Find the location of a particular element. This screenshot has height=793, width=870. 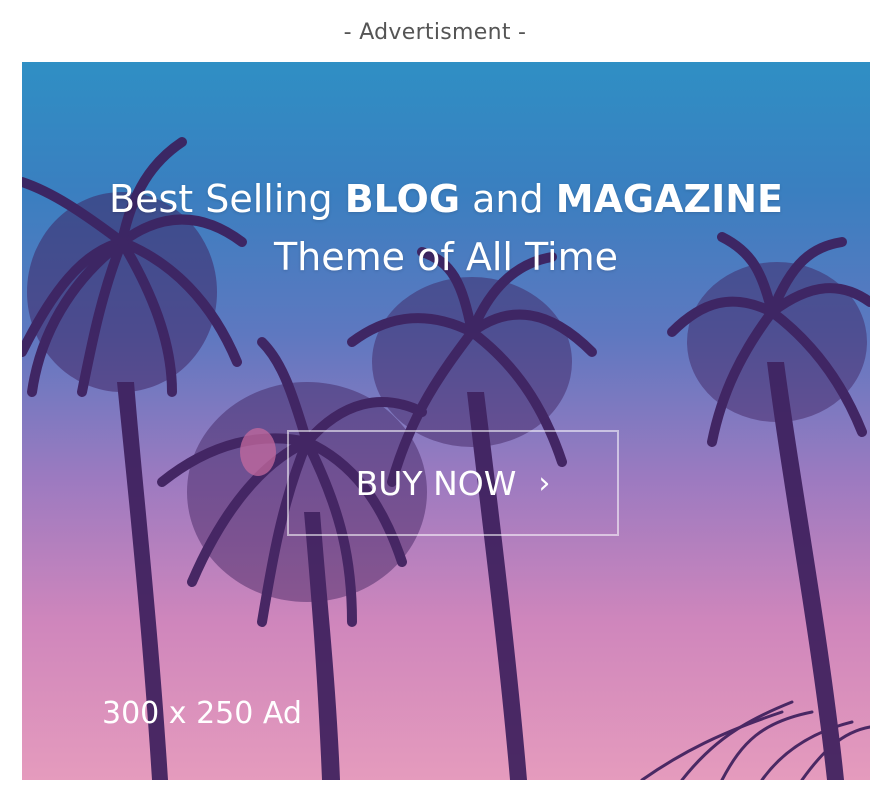

advertisement-label: - Advertisment - is located at coordinates (435, 32).